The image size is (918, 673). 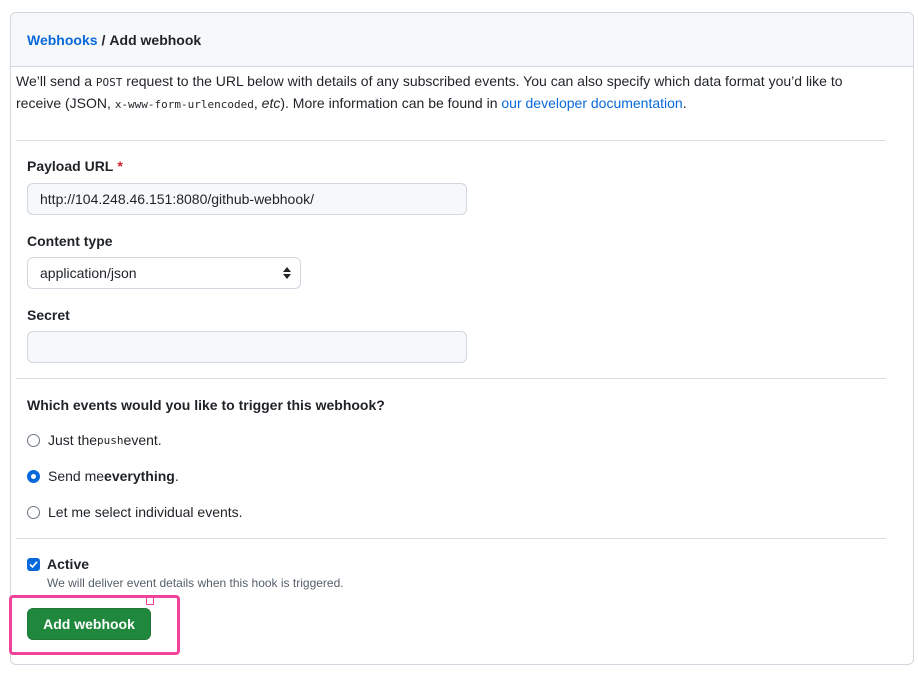 What do you see at coordinates (176, 476) in the screenshot?
I see `option-everything-suffix: .` at bounding box center [176, 476].